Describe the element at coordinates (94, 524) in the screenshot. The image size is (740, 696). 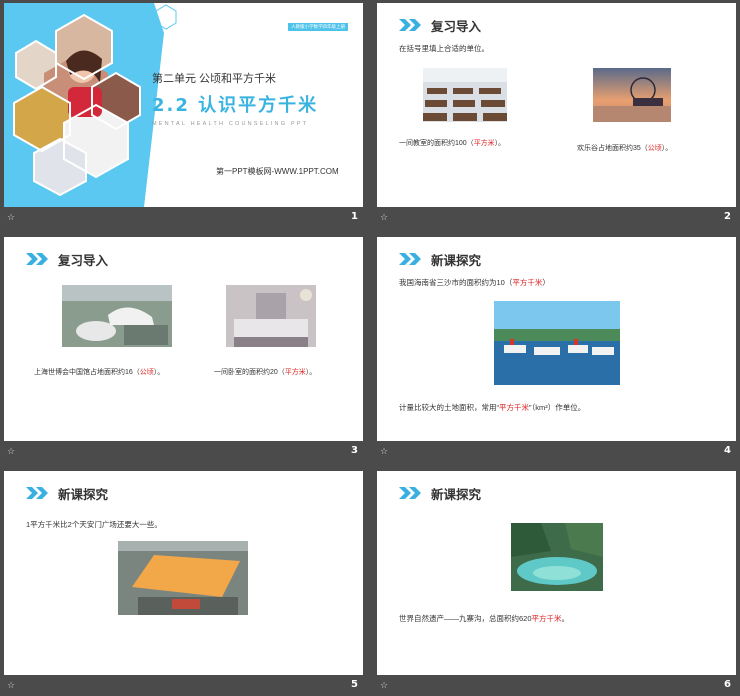
I see `line-1: 1平方千米比2个天安门广场还要大一些。` at that location.